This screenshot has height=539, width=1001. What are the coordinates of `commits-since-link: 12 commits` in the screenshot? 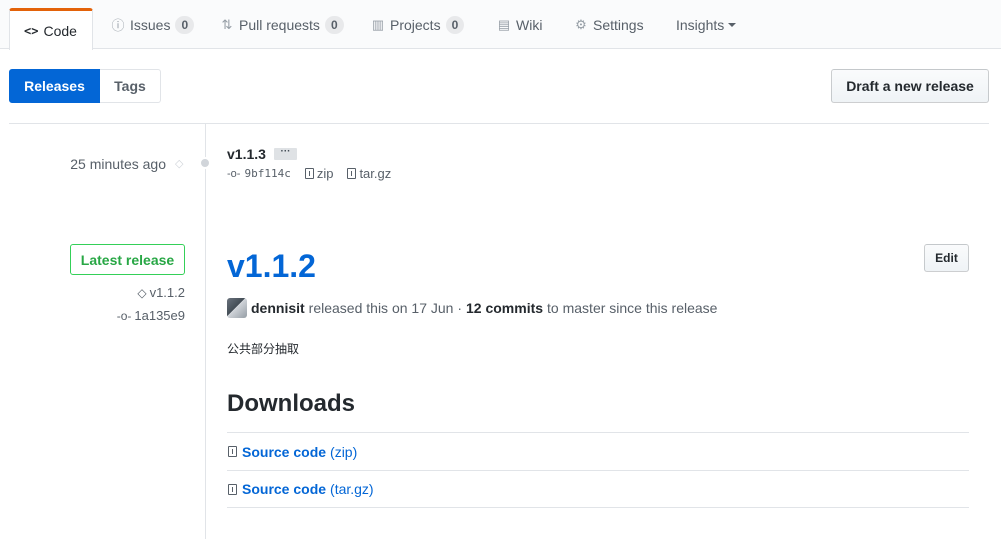 It's located at (504, 308).